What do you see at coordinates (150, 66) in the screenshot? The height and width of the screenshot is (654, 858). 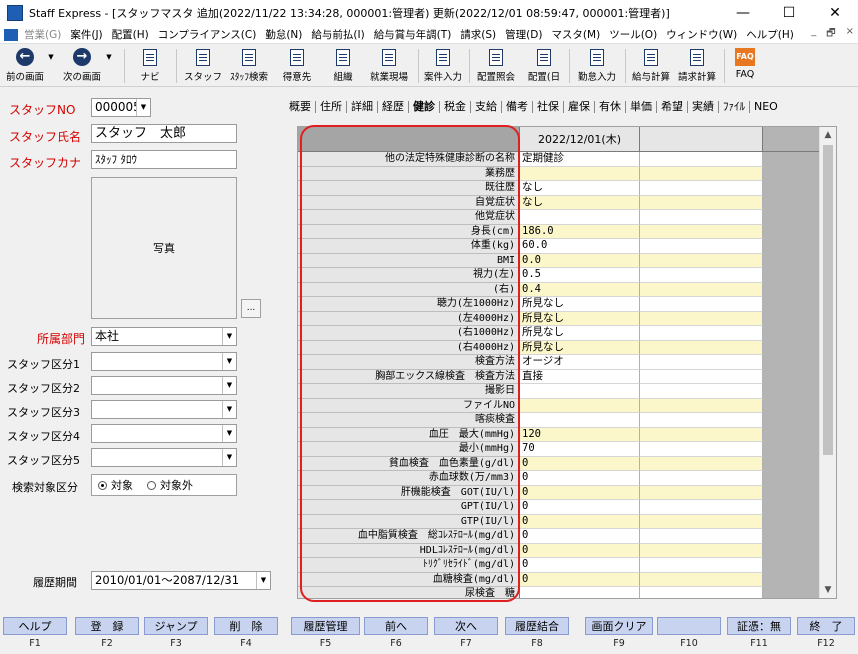 I see `navi-button: ナビ` at bounding box center [150, 66].